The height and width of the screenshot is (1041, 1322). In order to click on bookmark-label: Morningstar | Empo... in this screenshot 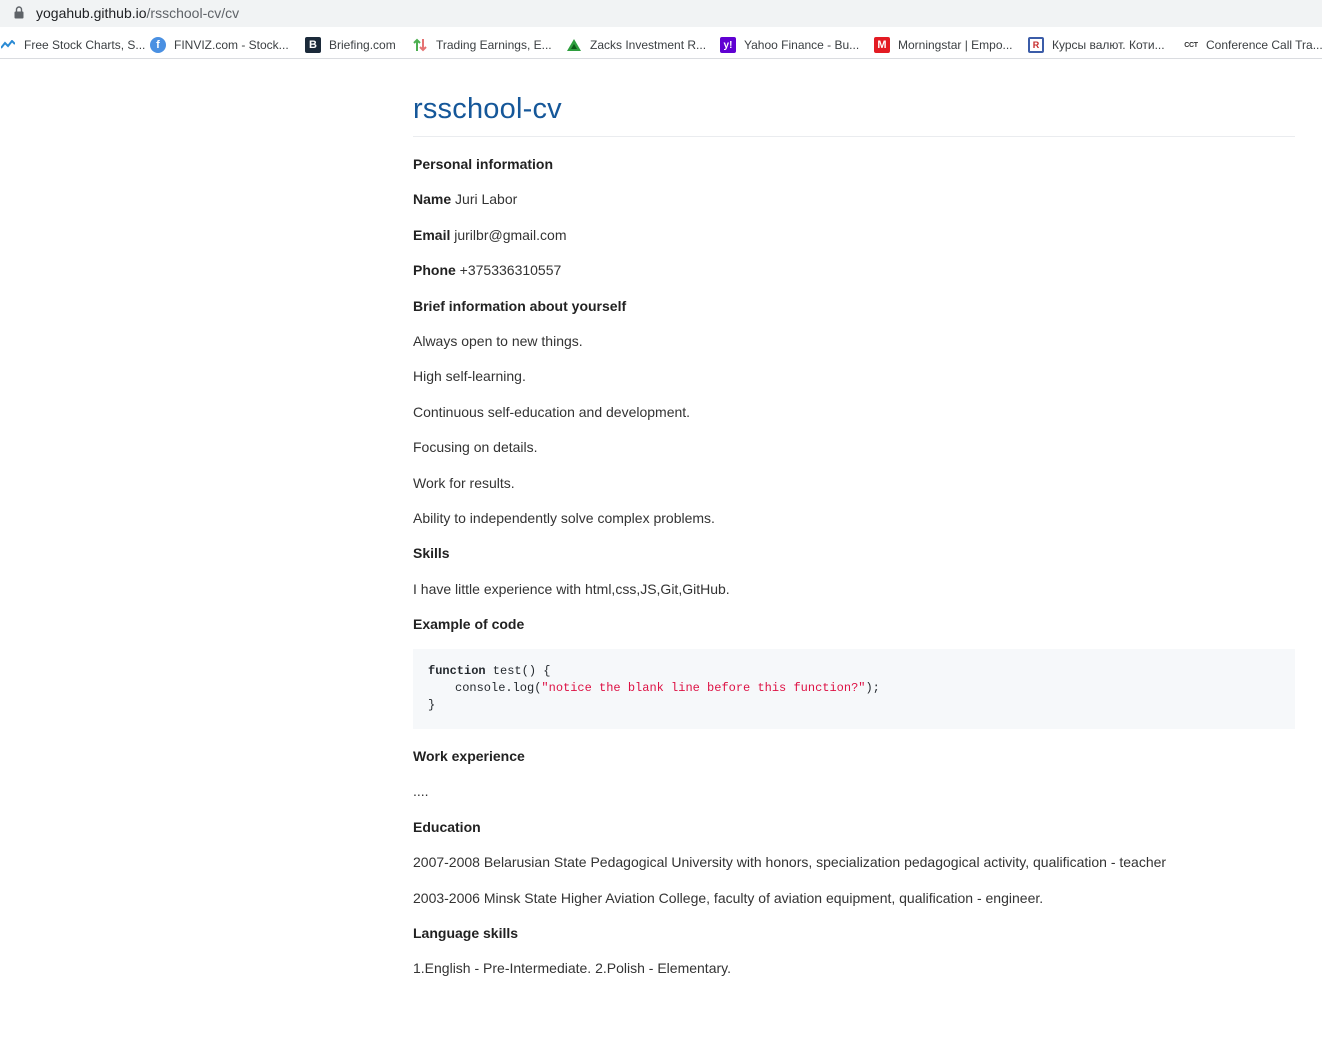, I will do `click(955, 45)`.